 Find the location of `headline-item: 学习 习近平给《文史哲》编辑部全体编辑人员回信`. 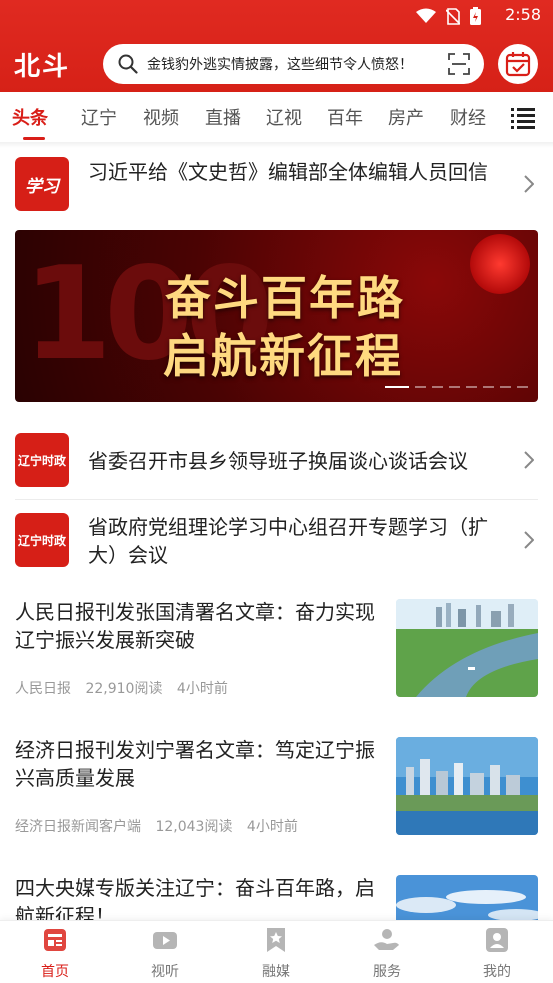

headline-item: 学习 习近平给《文史哲》编辑部全体编辑人员回信 is located at coordinates (276, 187).